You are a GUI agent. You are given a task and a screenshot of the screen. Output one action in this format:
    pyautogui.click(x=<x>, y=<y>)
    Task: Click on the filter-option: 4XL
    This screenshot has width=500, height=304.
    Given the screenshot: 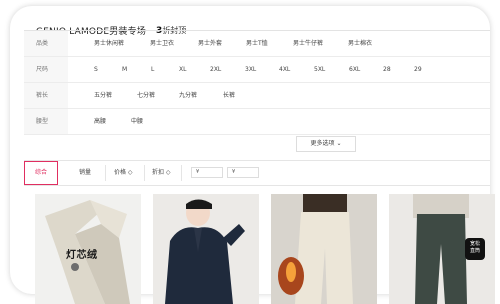 What is the action you would take?
    pyautogui.click(x=284, y=69)
    